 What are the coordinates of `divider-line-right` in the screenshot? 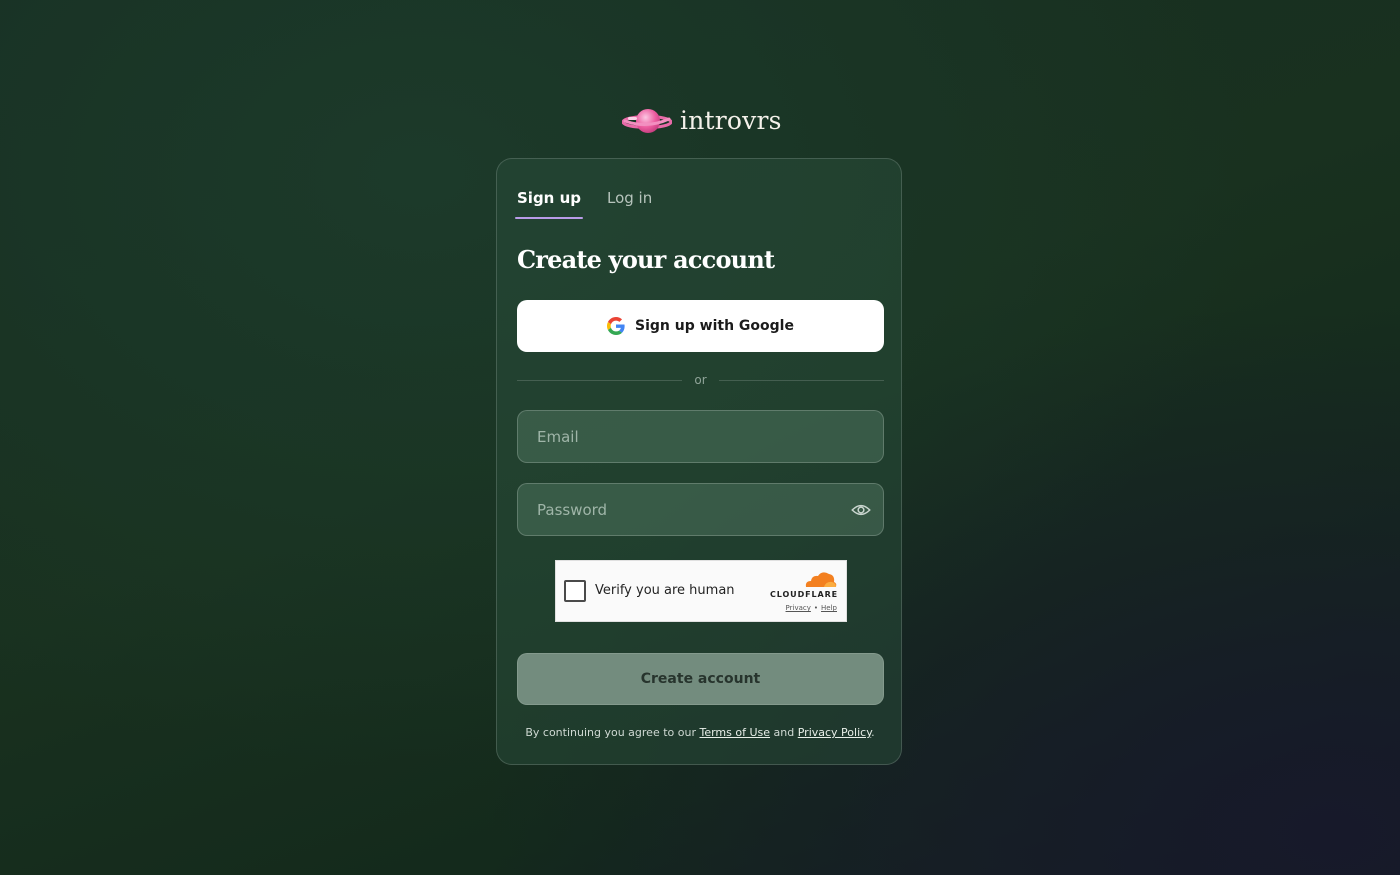 It's located at (801, 380).